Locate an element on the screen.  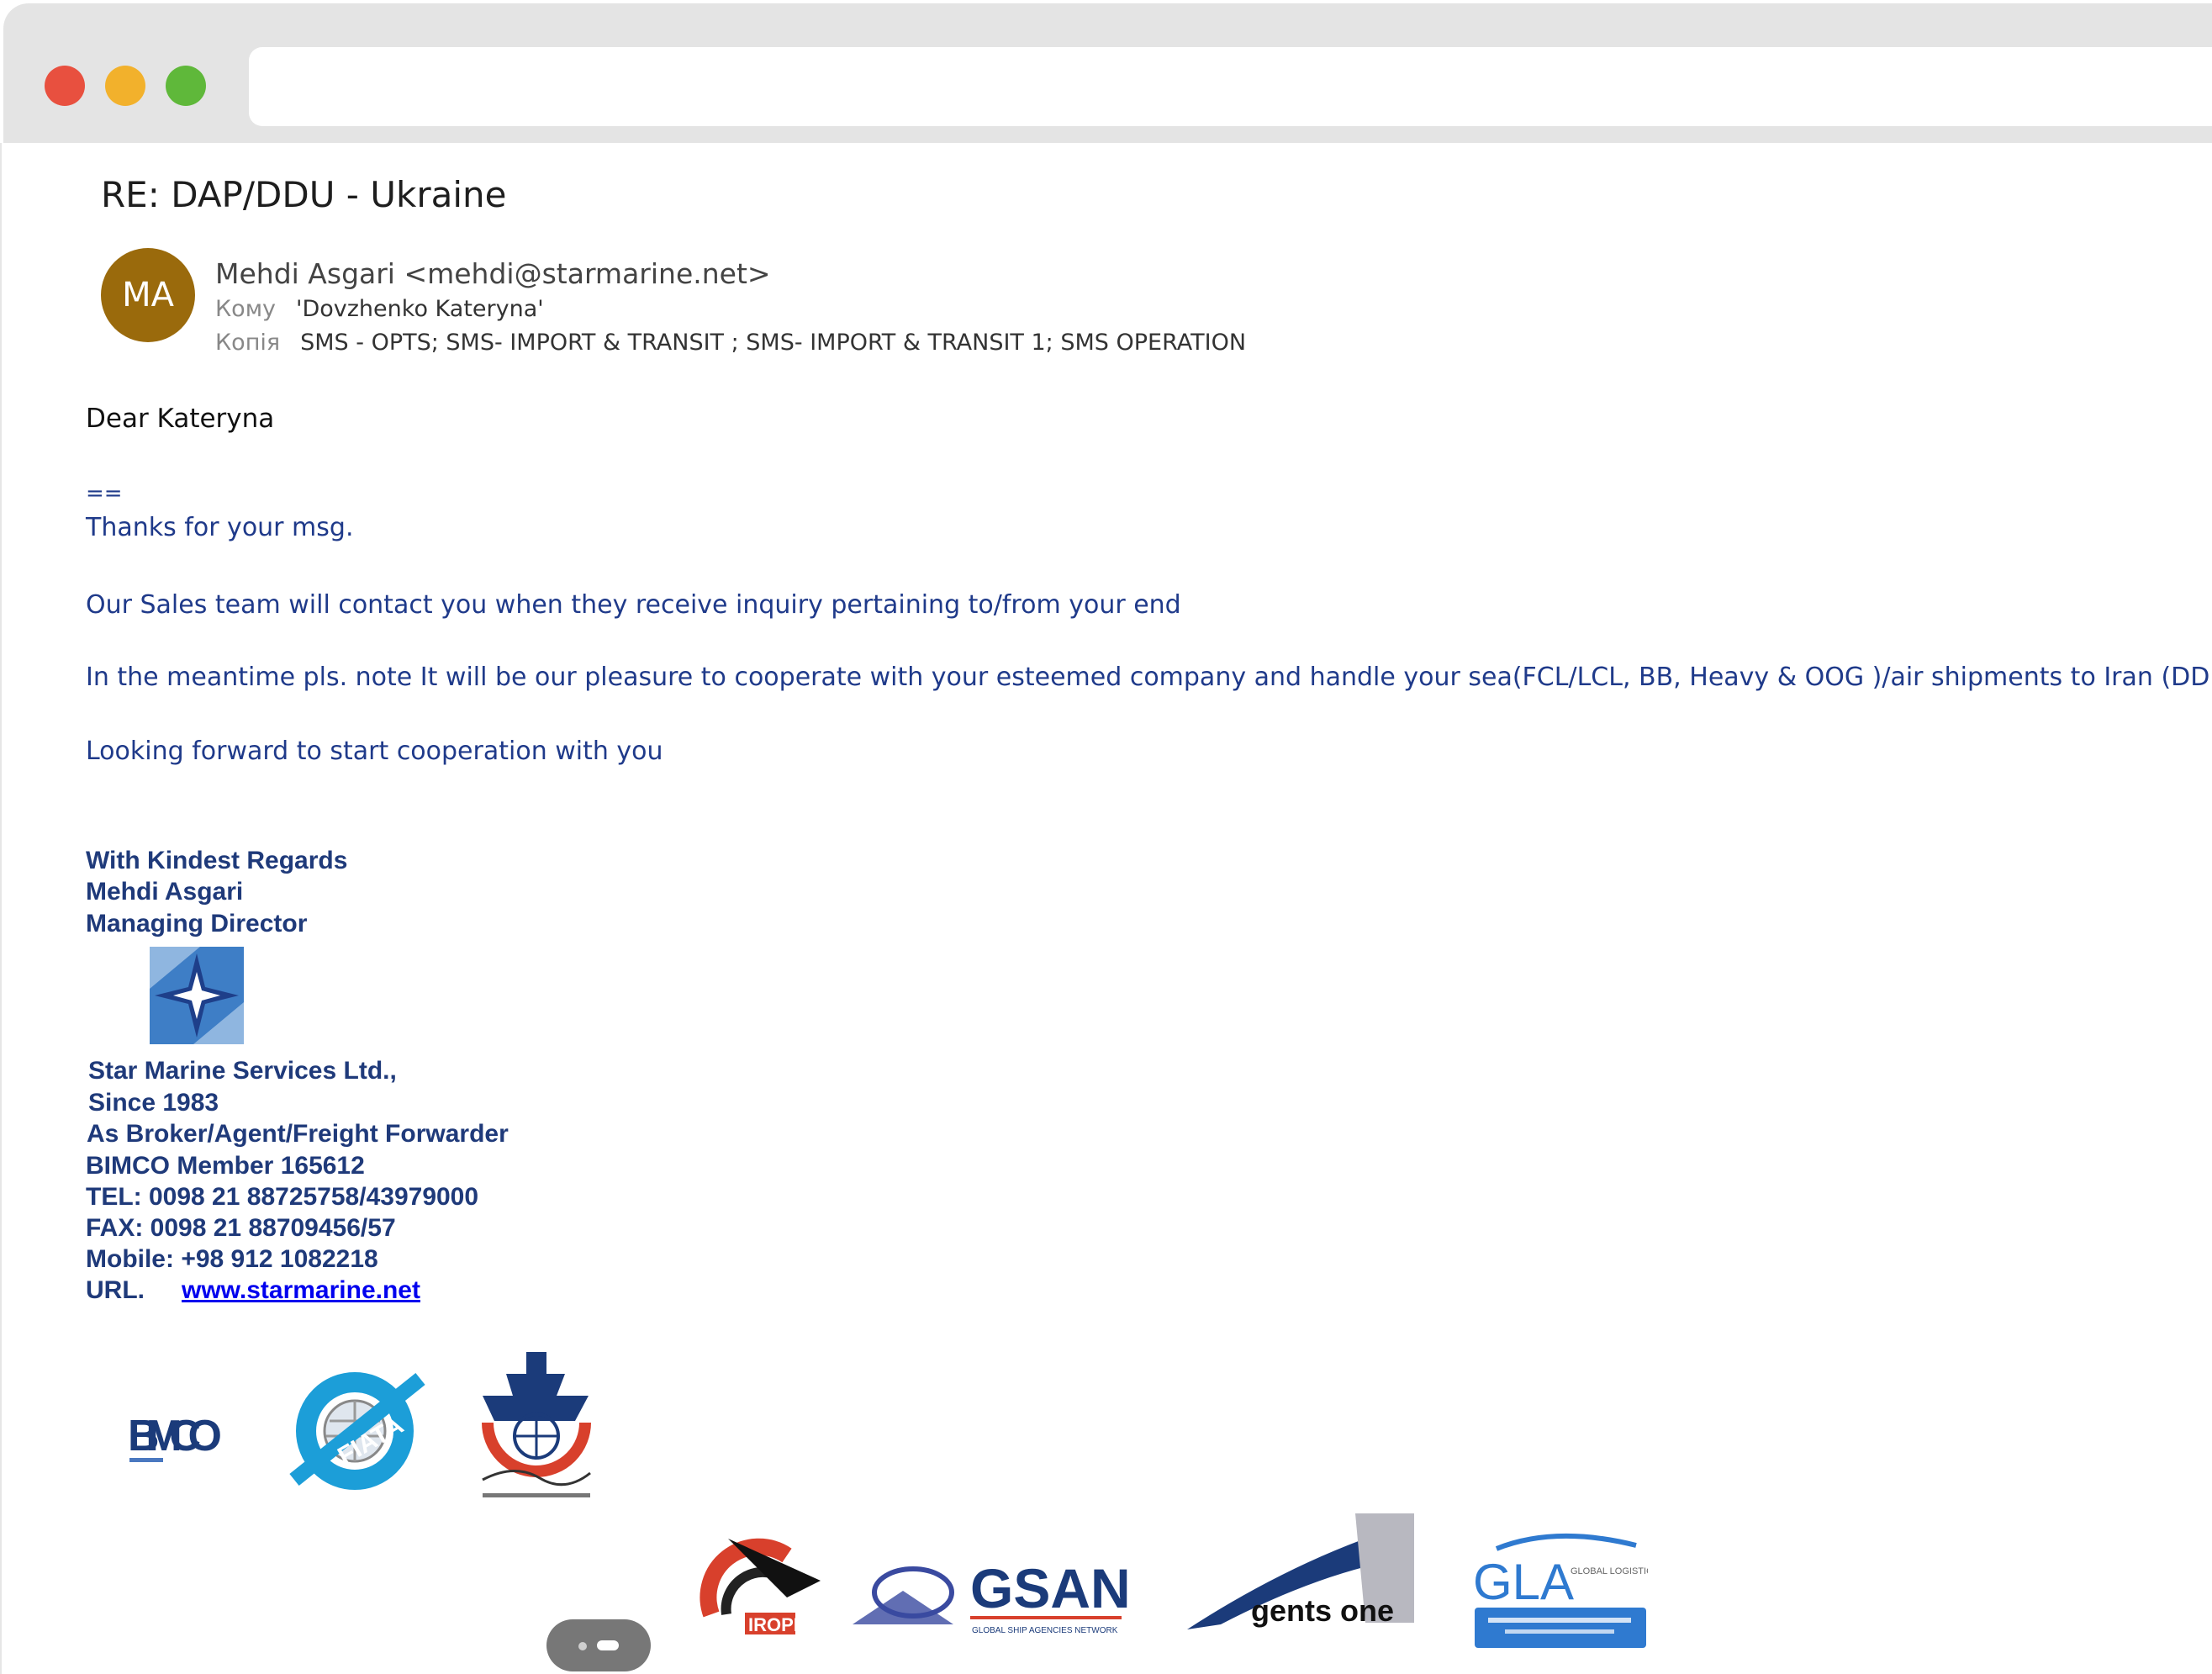
email-greeting: Dear Kateryna is located at coordinates (180, 419).